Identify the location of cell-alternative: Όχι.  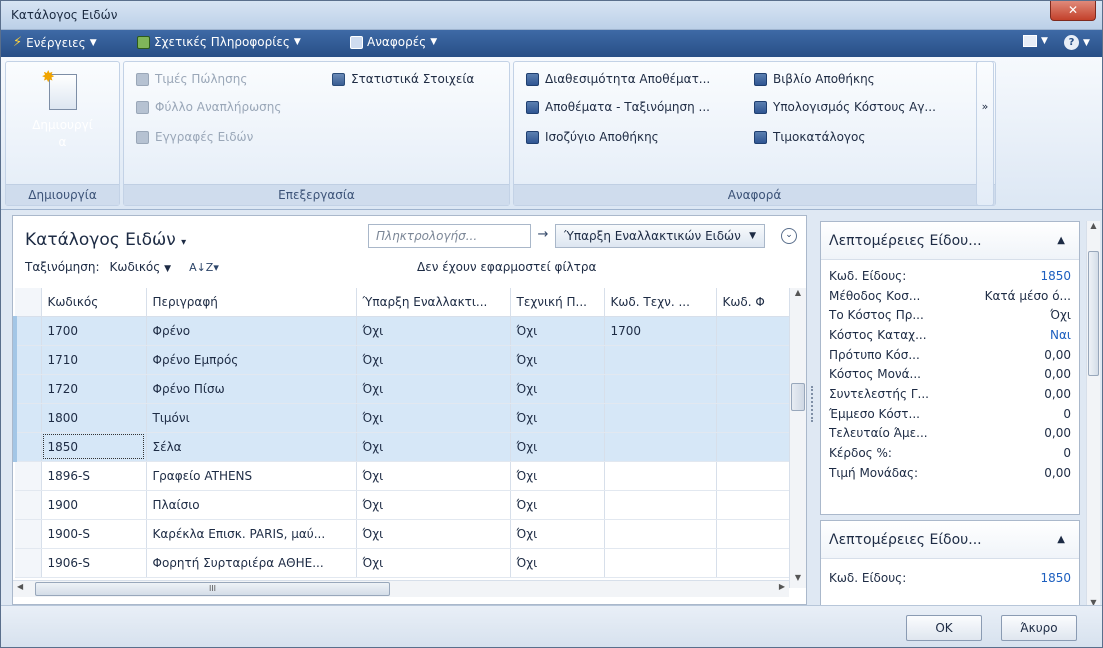
(433, 360).